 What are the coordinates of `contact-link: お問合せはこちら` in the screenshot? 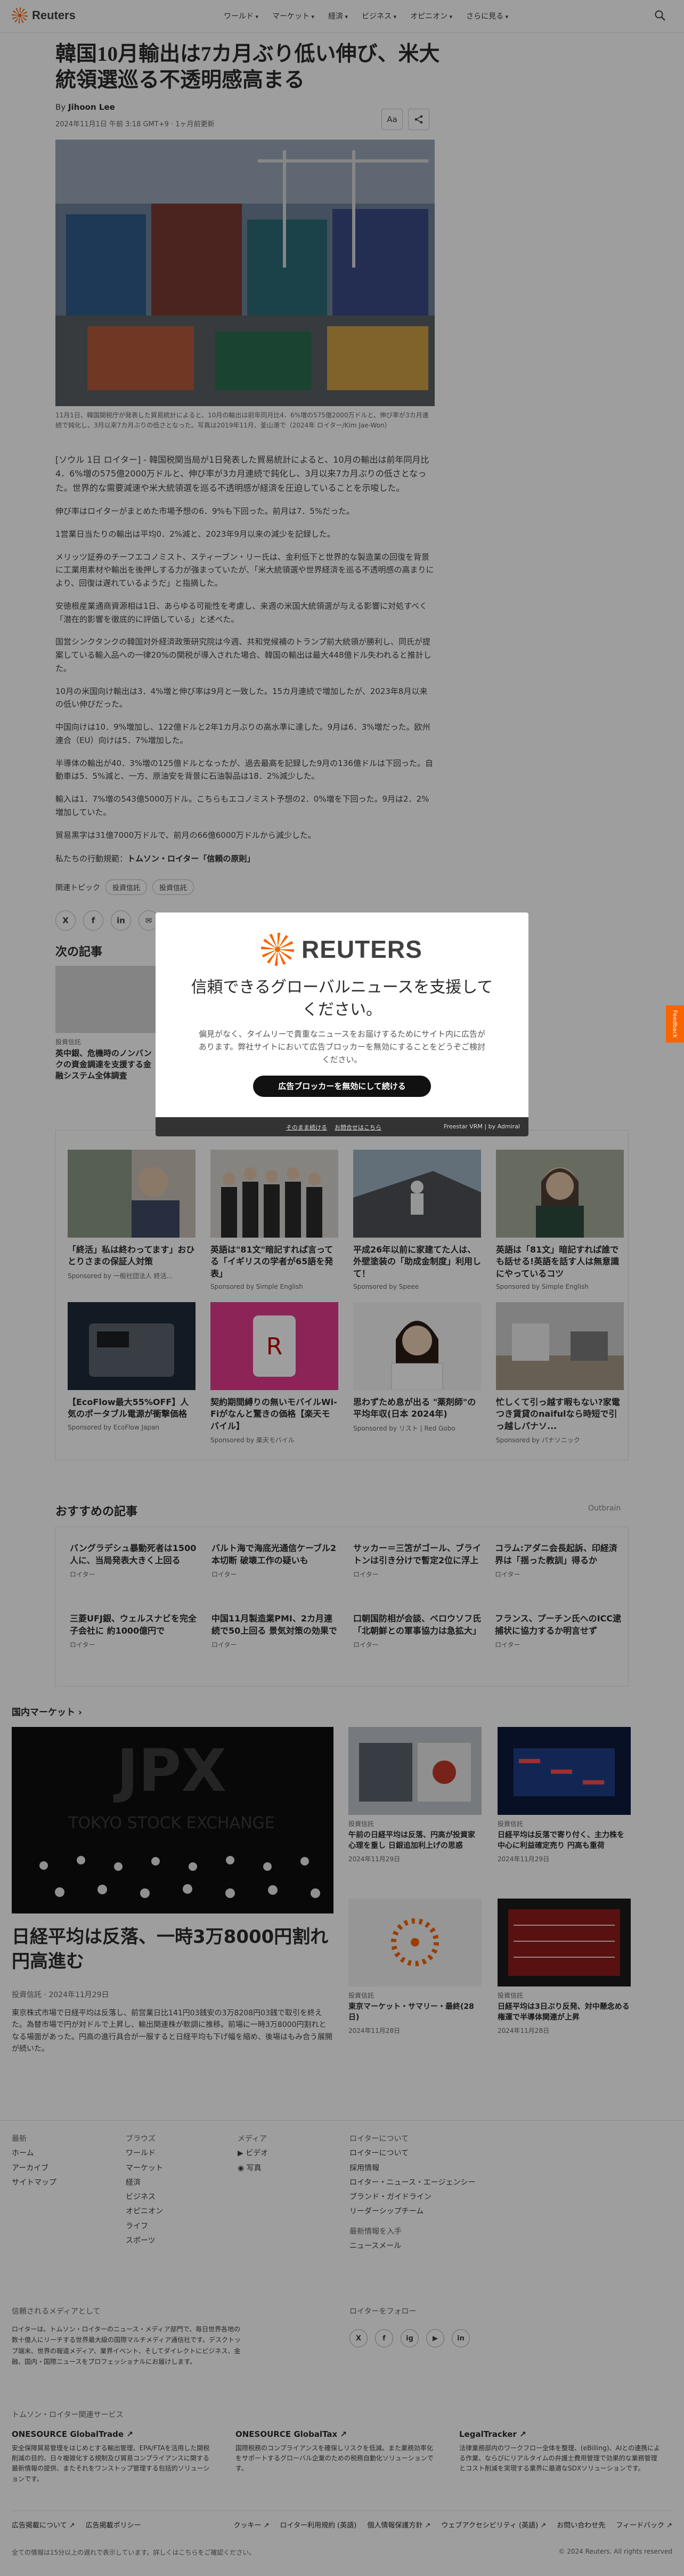 It's located at (358, 1127).